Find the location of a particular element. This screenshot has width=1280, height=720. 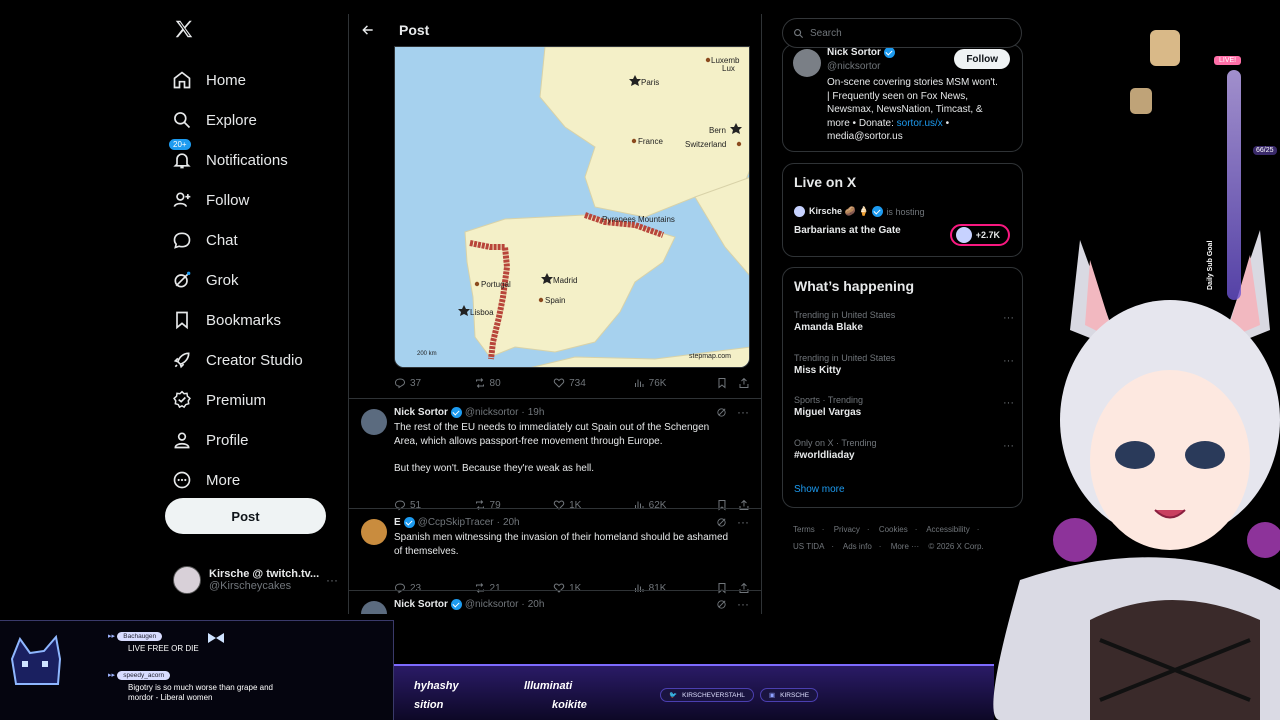

views-button: 76K is located at coordinates (675, 383).